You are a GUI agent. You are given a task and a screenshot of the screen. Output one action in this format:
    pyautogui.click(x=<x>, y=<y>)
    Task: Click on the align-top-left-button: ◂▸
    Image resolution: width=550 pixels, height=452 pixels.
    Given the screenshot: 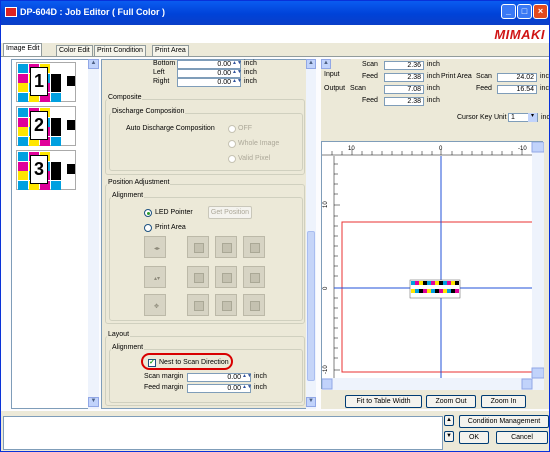 What is the action you would take?
    pyautogui.click(x=155, y=247)
    